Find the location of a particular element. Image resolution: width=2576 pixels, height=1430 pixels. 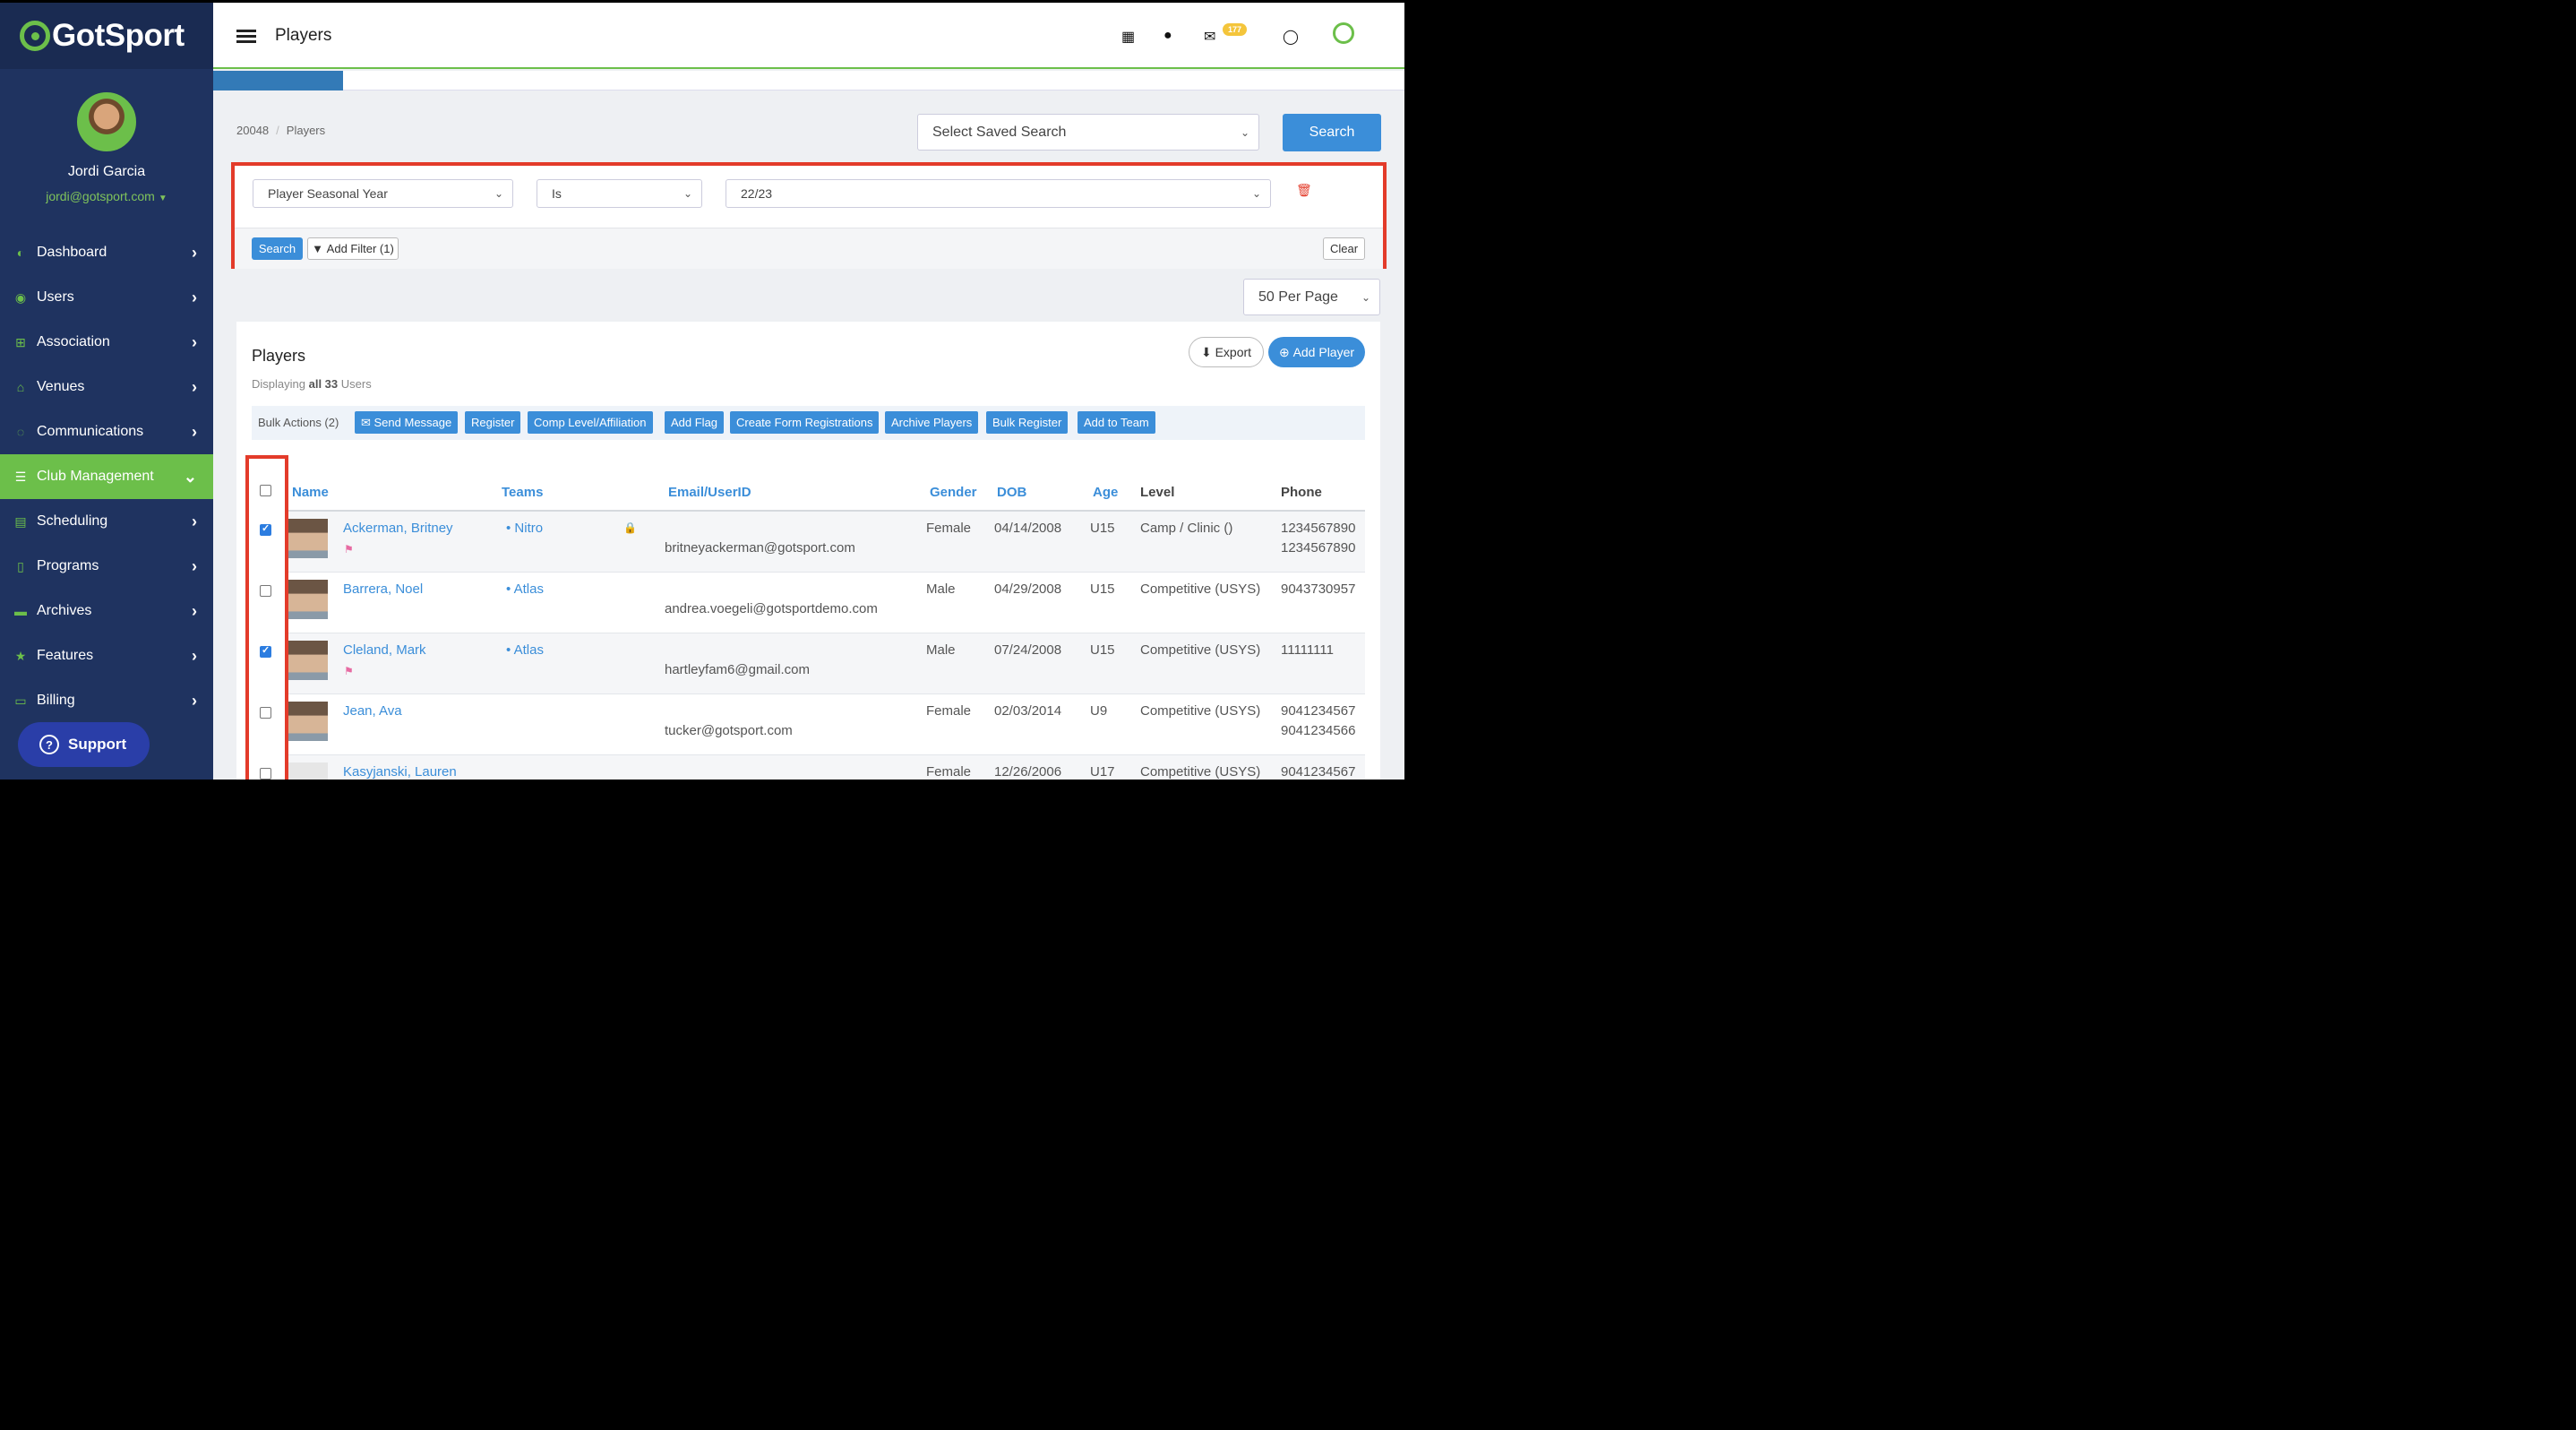

player-name-link: Cleland, Mark is located at coordinates (384, 650).